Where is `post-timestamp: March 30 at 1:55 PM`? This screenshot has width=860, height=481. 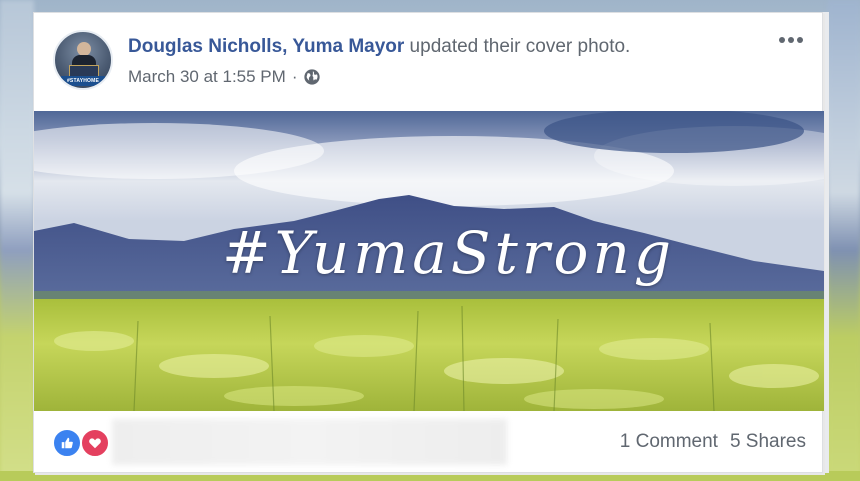
post-timestamp: March 30 at 1:55 PM is located at coordinates (207, 77).